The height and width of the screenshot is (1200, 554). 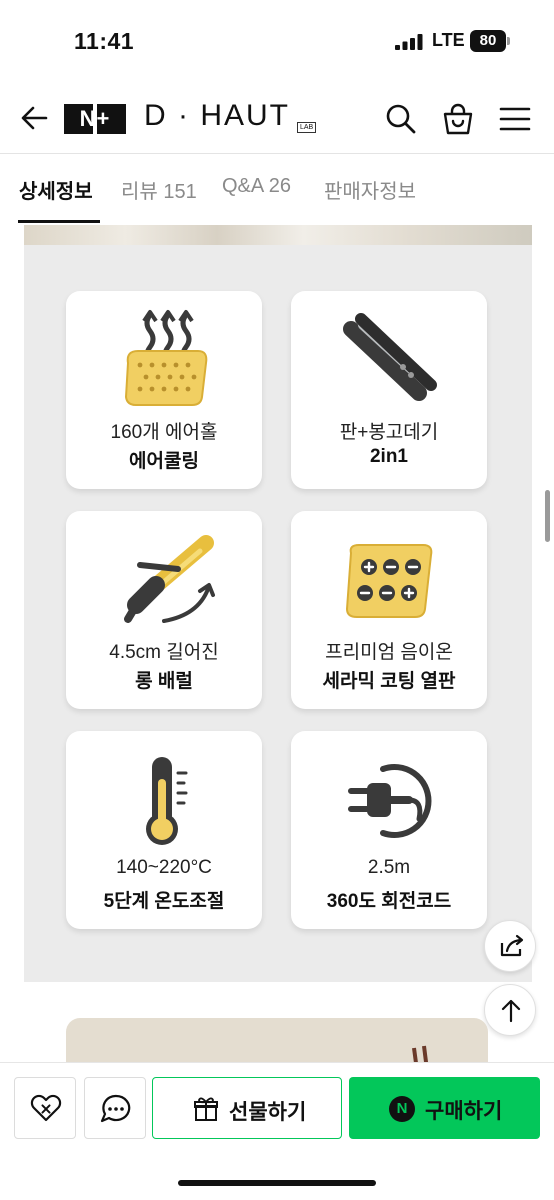 What do you see at coordinates (159, 189) in the screenshot?
I see `tab-reviews: 리뷰 151` at bounding box center [159, 189].